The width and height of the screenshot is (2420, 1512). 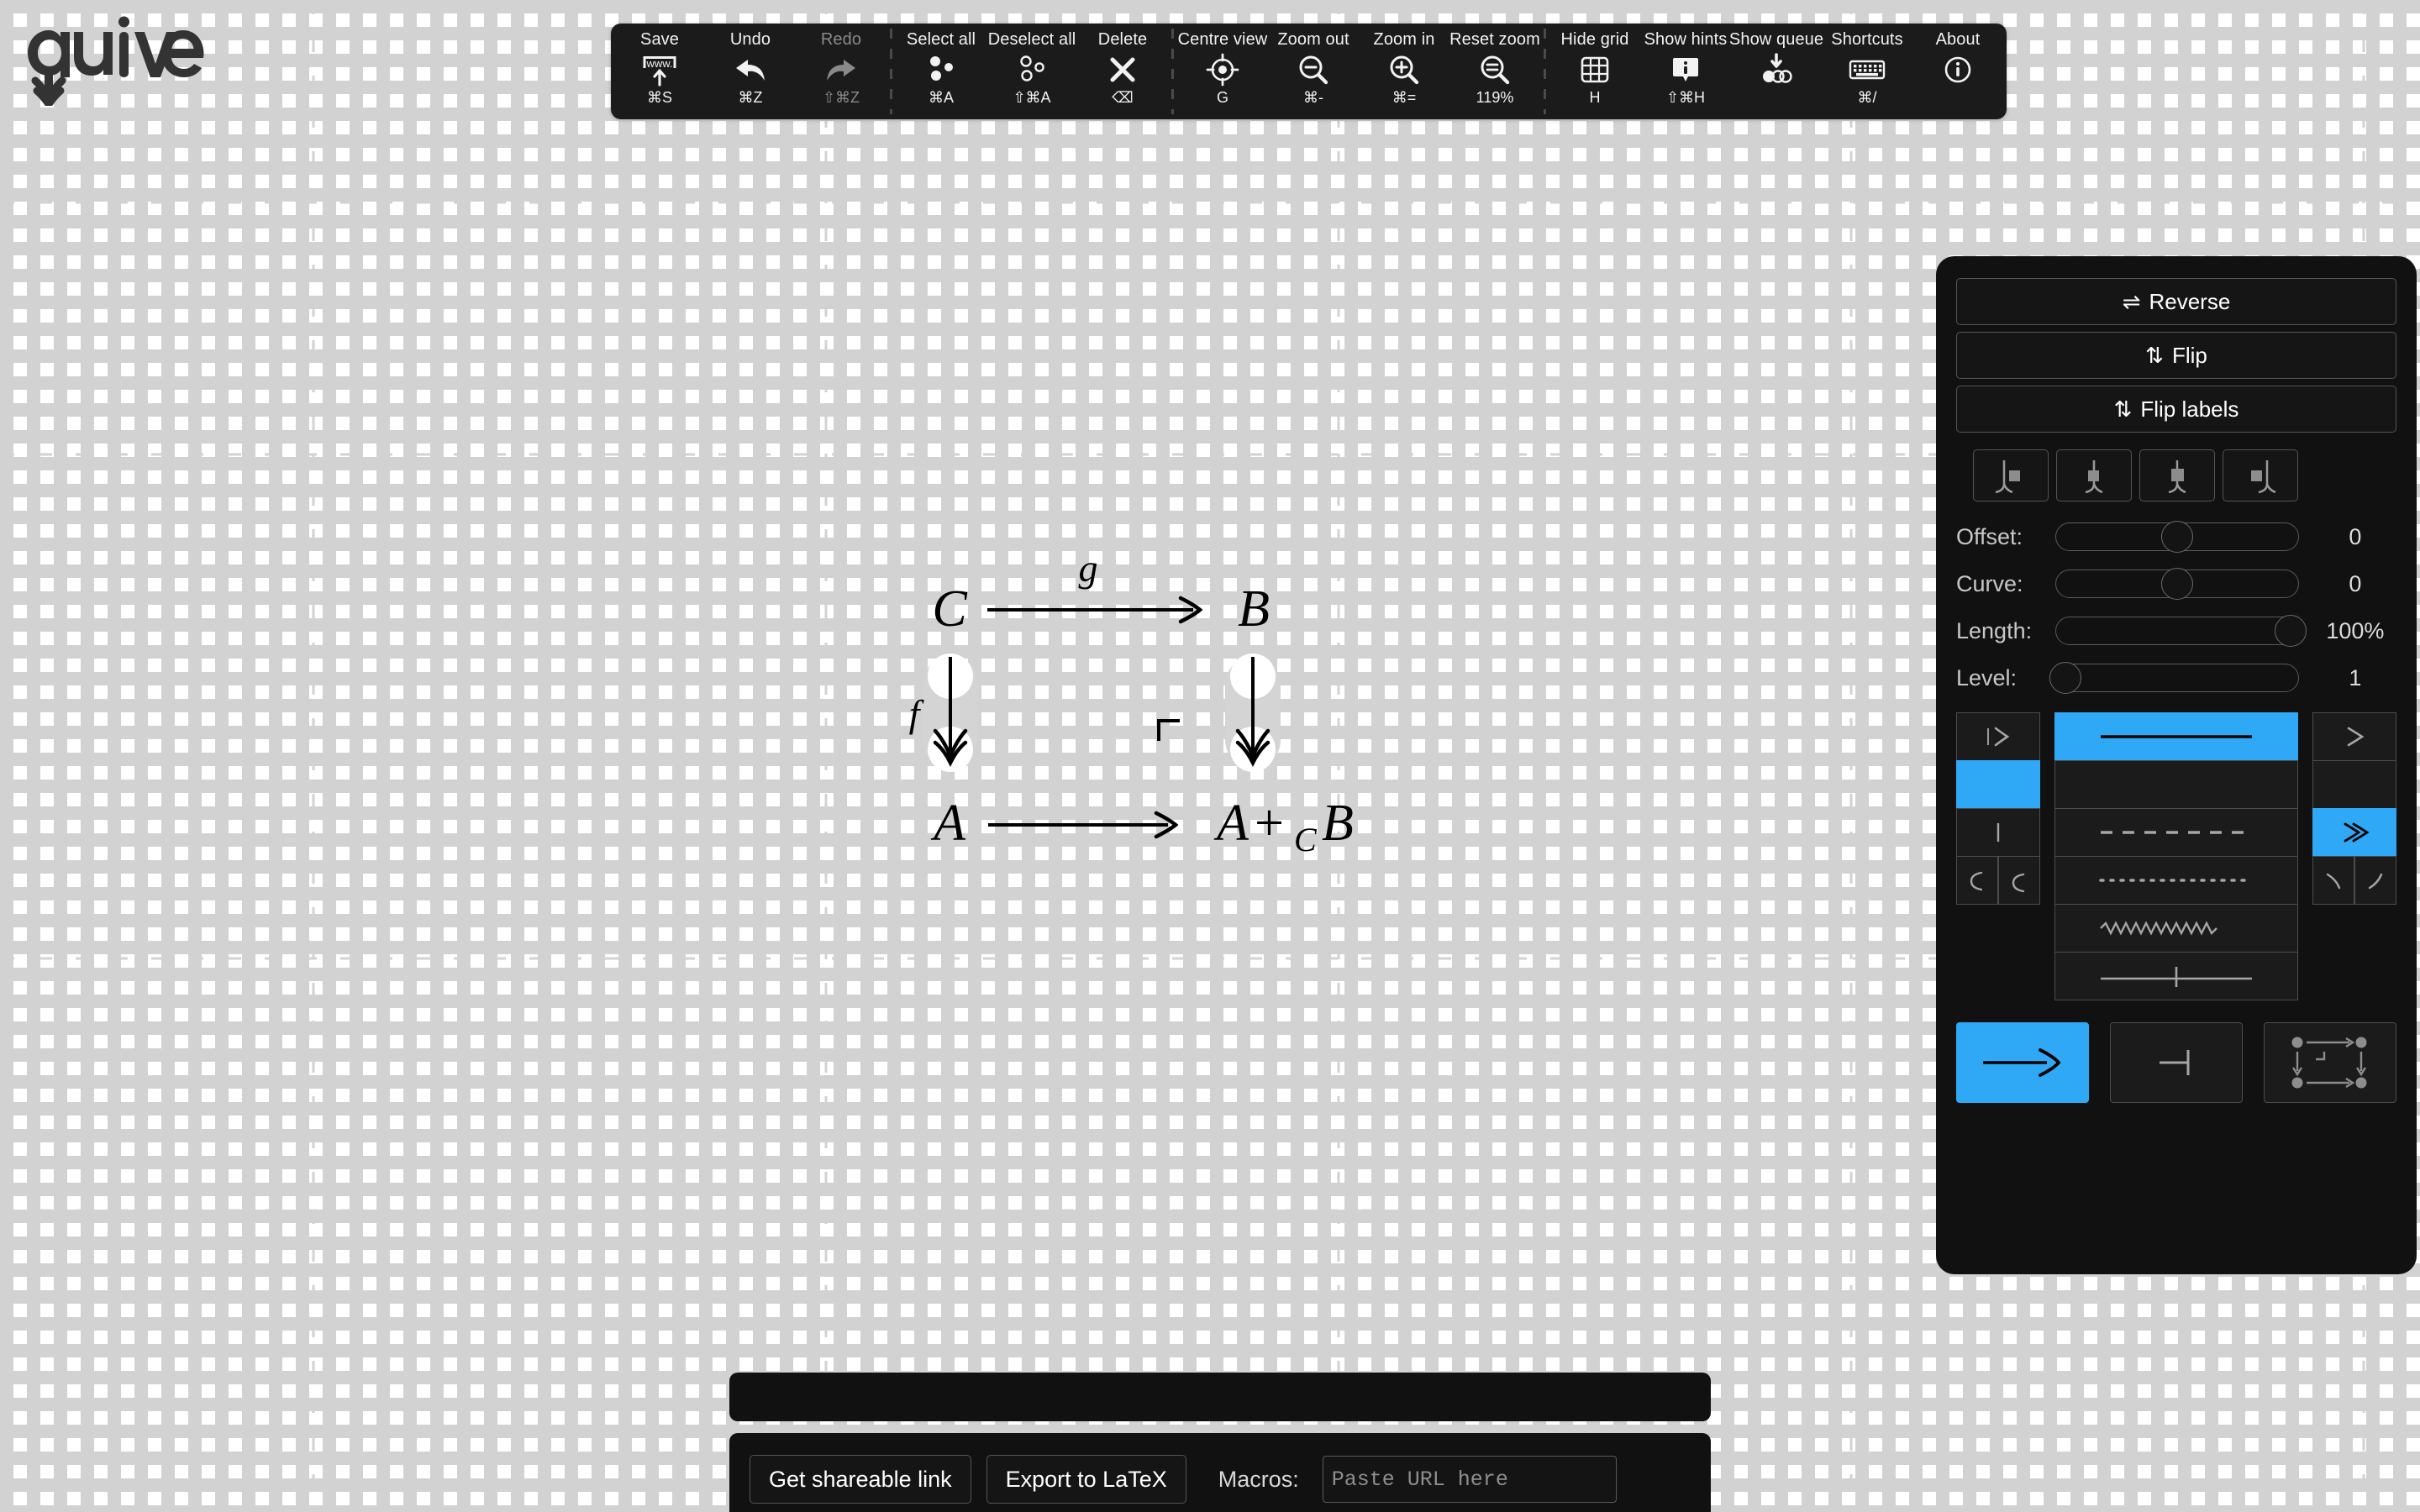 I want to click on body-style-dashed, so click(x=2176, y=832).